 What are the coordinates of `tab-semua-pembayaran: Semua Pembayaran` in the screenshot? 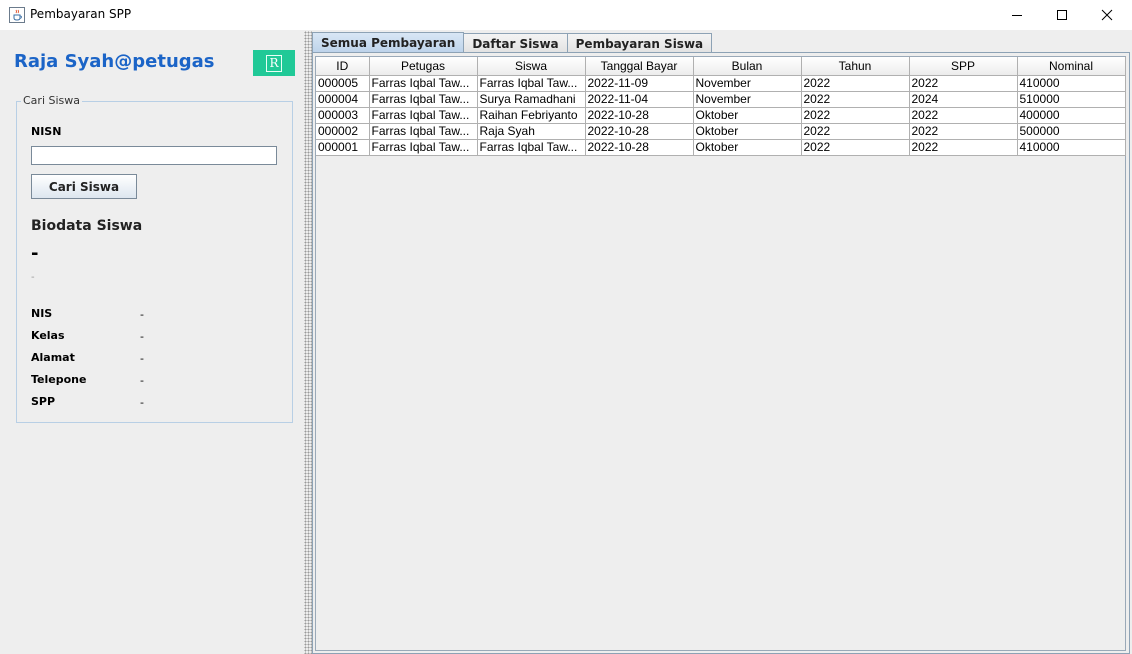 It's located at (388, 42).